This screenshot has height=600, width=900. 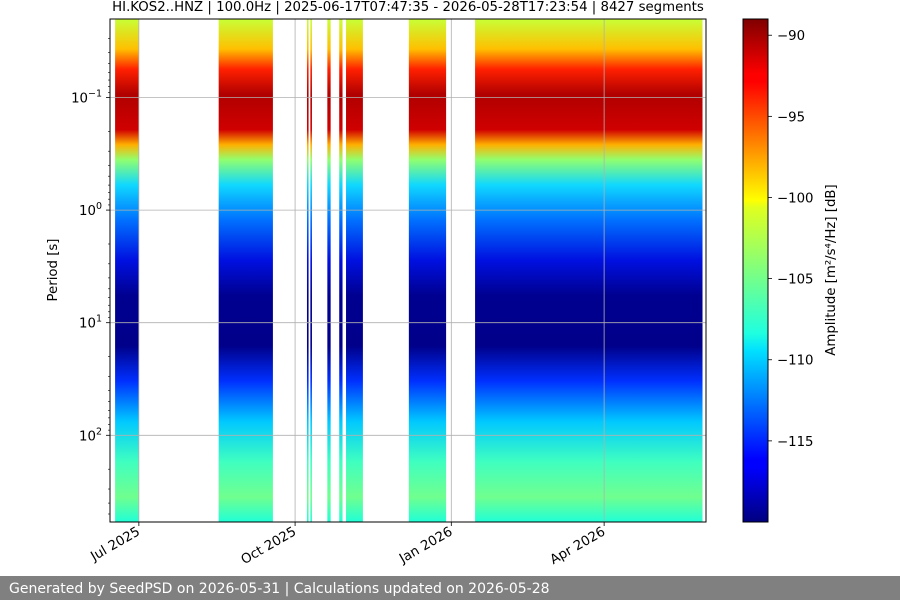 I want to click on y-tick-label: 101, so click(x=90, y=323).